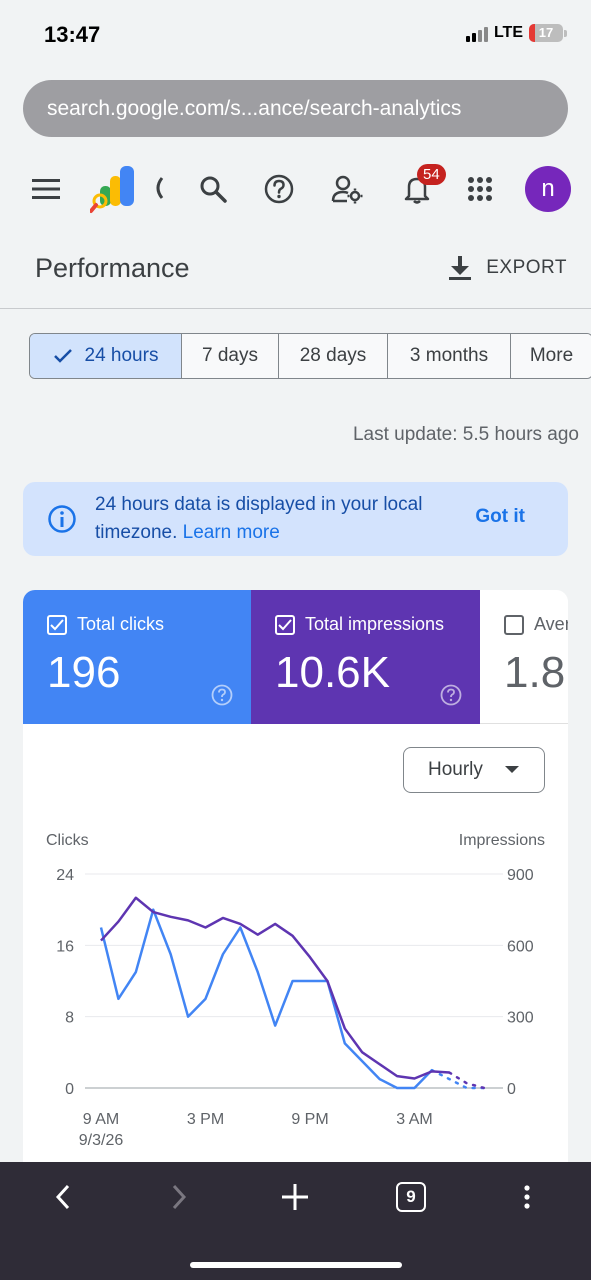 The height and width of the screenshot is (1280, 591). What do you see at coordinates (480, 189) in the screenshot?
I see `apps-grid-icon` at bounding box center [480, 189].